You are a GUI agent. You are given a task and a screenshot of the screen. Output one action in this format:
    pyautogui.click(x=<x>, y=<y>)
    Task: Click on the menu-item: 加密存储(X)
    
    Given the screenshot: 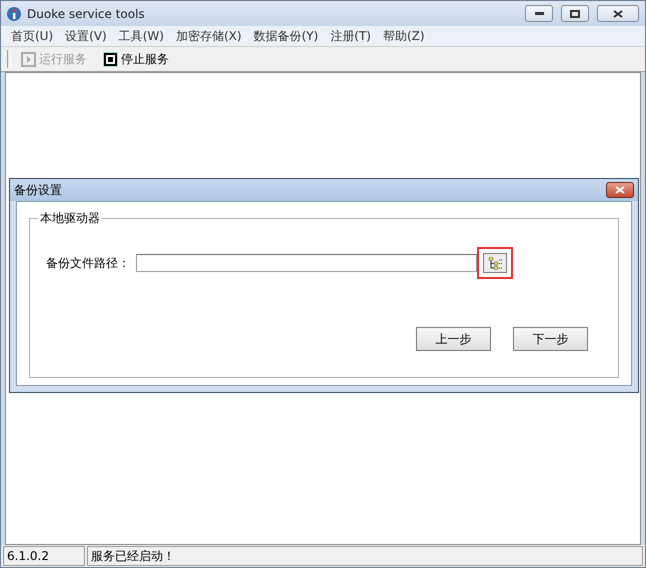 What is the action you would take?
    pyautogui.click(x=209, y=36)
    